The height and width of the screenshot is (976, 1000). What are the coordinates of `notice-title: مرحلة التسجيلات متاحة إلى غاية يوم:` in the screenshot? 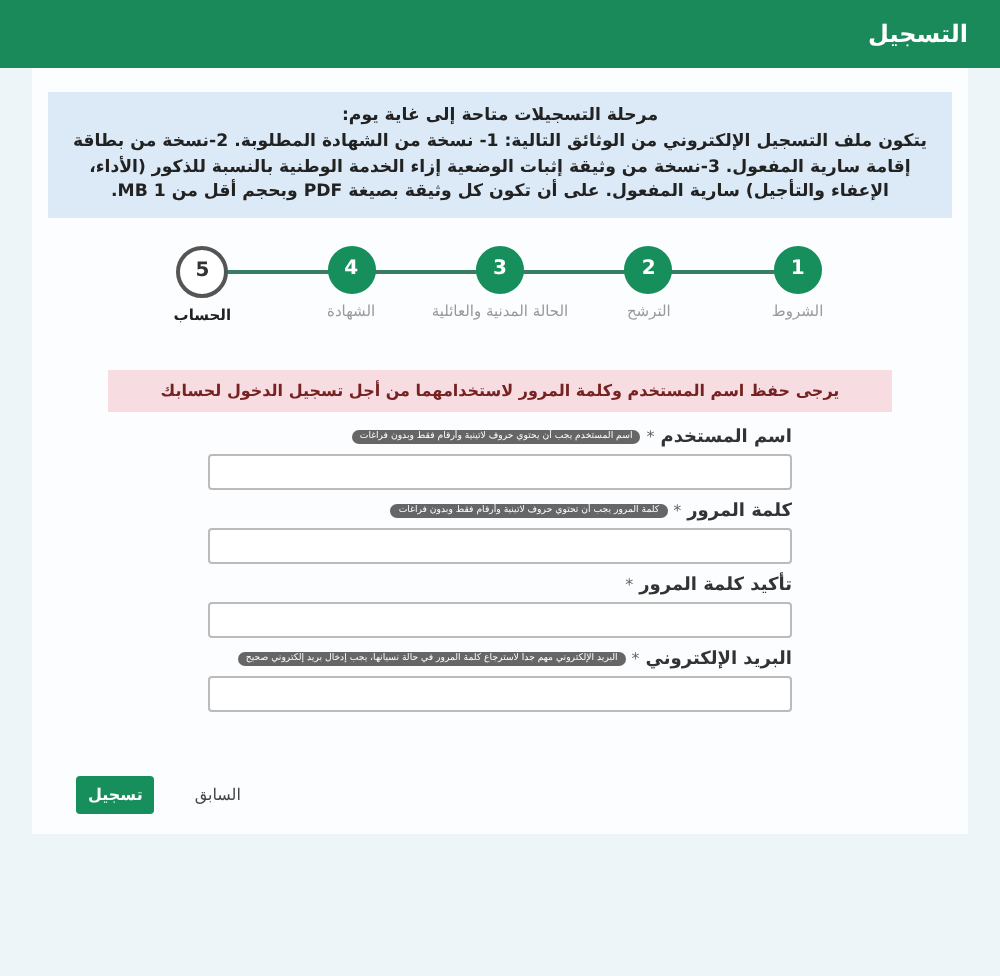 It's located at (500, 116).